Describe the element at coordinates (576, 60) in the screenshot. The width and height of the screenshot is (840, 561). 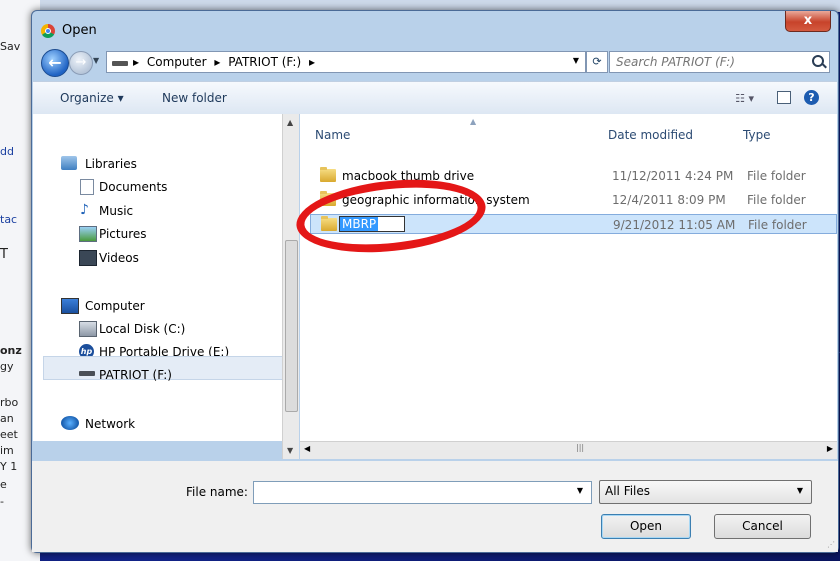
I see `address-dropdown-icon: ▼` at that location.